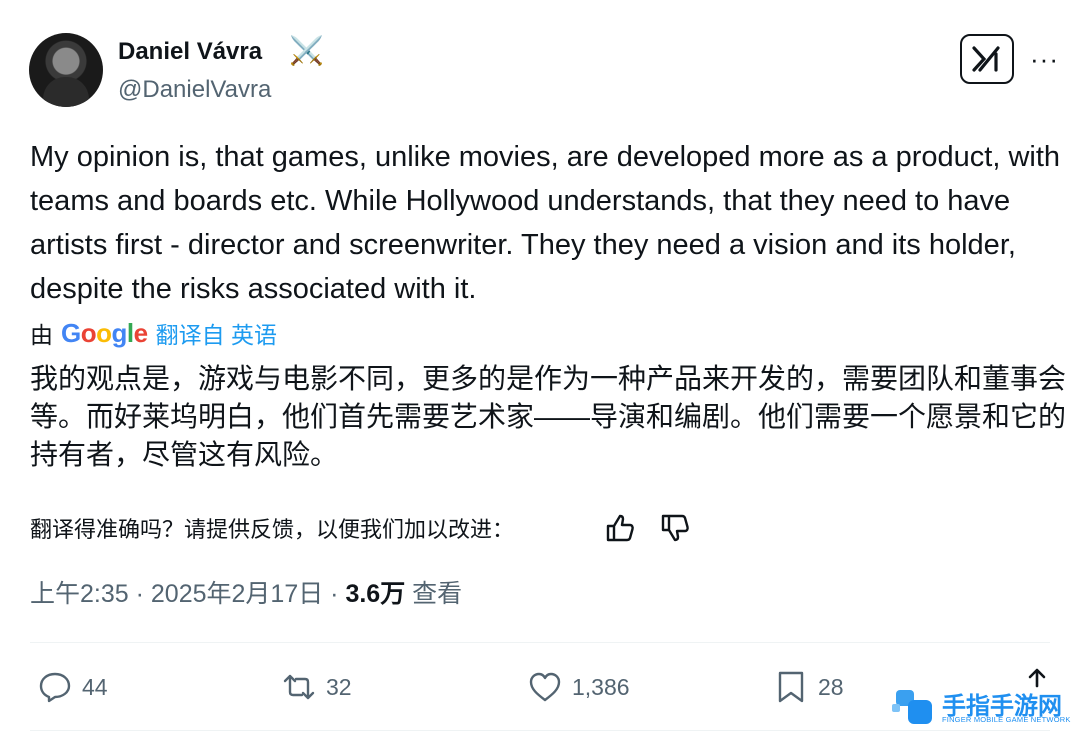 The image size is (1080, 734). I want to click on like-count: 1,386, so click(601, 686).